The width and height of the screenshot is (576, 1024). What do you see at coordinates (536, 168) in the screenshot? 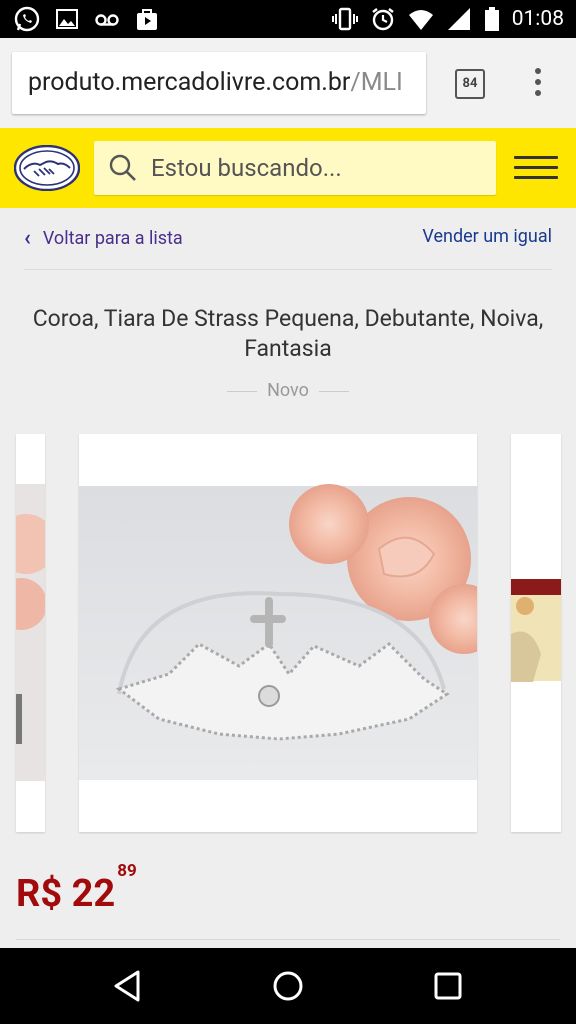
I see `menu-icon` at bounding box center [536, 168].